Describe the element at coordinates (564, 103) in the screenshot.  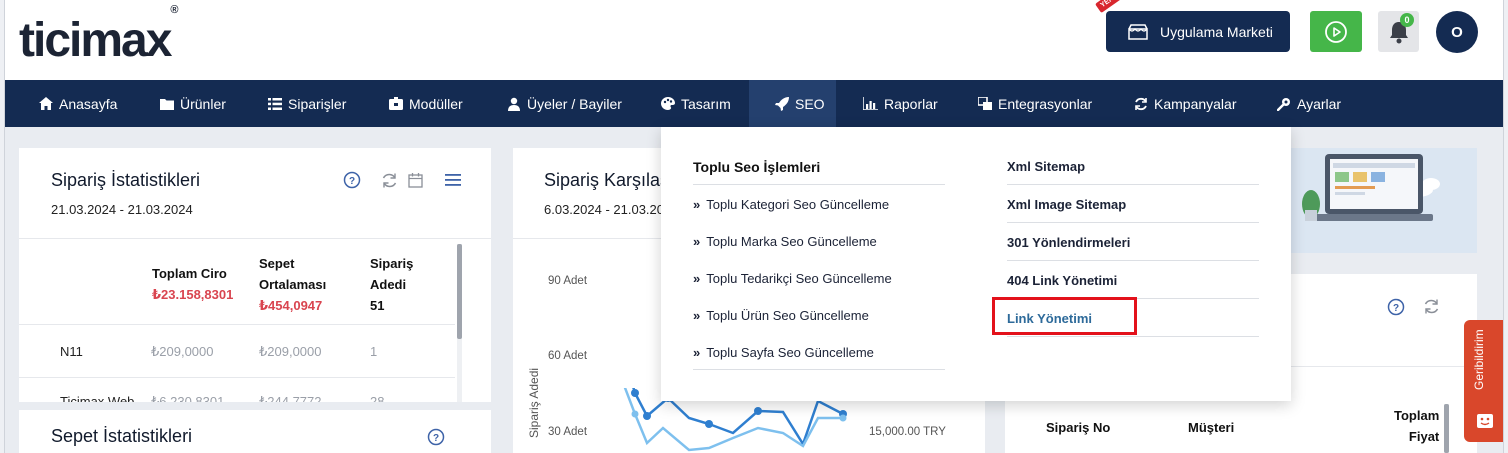
I see `nav-item-uyeler-bayiler: Üyeler / Bayiler` at that location.